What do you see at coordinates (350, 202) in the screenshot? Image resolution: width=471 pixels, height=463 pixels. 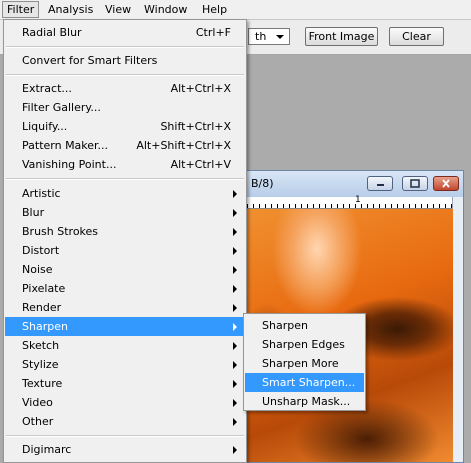 I see `horizontal-ruler: 1` at bounding box center [350, 202].